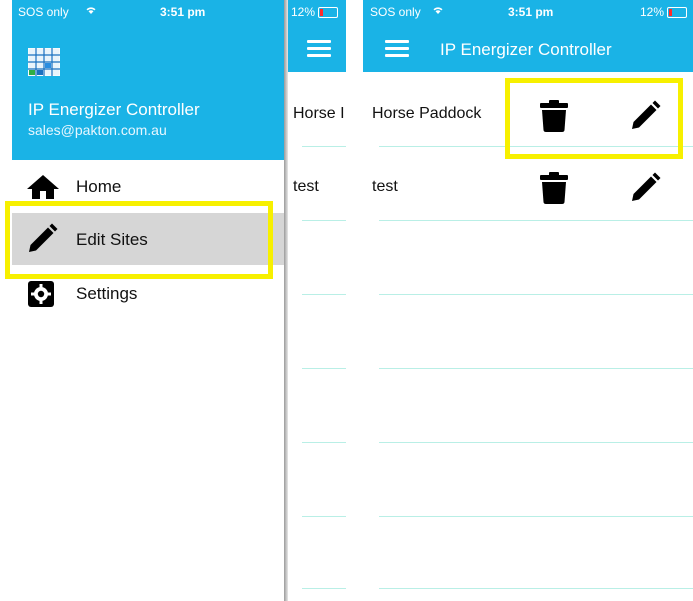  Describe the element at coordinates (385, 186) in the screenshot. I see `site-name: test` at that location.